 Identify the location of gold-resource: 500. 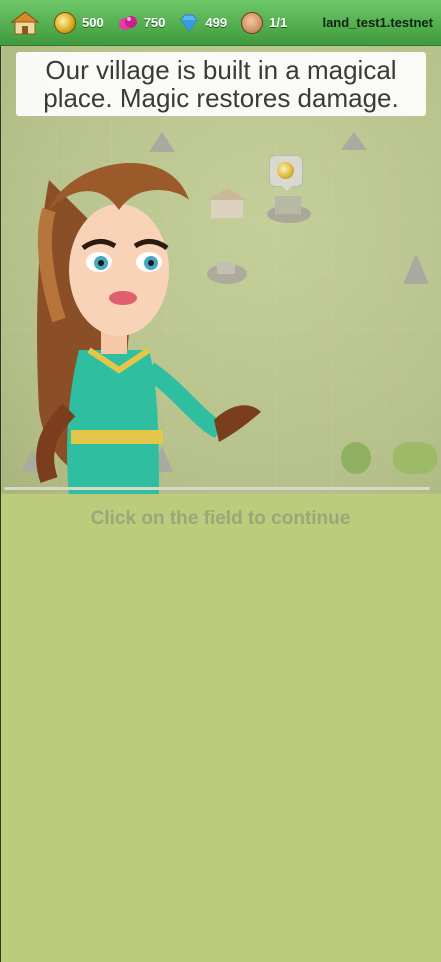
(79, 22).